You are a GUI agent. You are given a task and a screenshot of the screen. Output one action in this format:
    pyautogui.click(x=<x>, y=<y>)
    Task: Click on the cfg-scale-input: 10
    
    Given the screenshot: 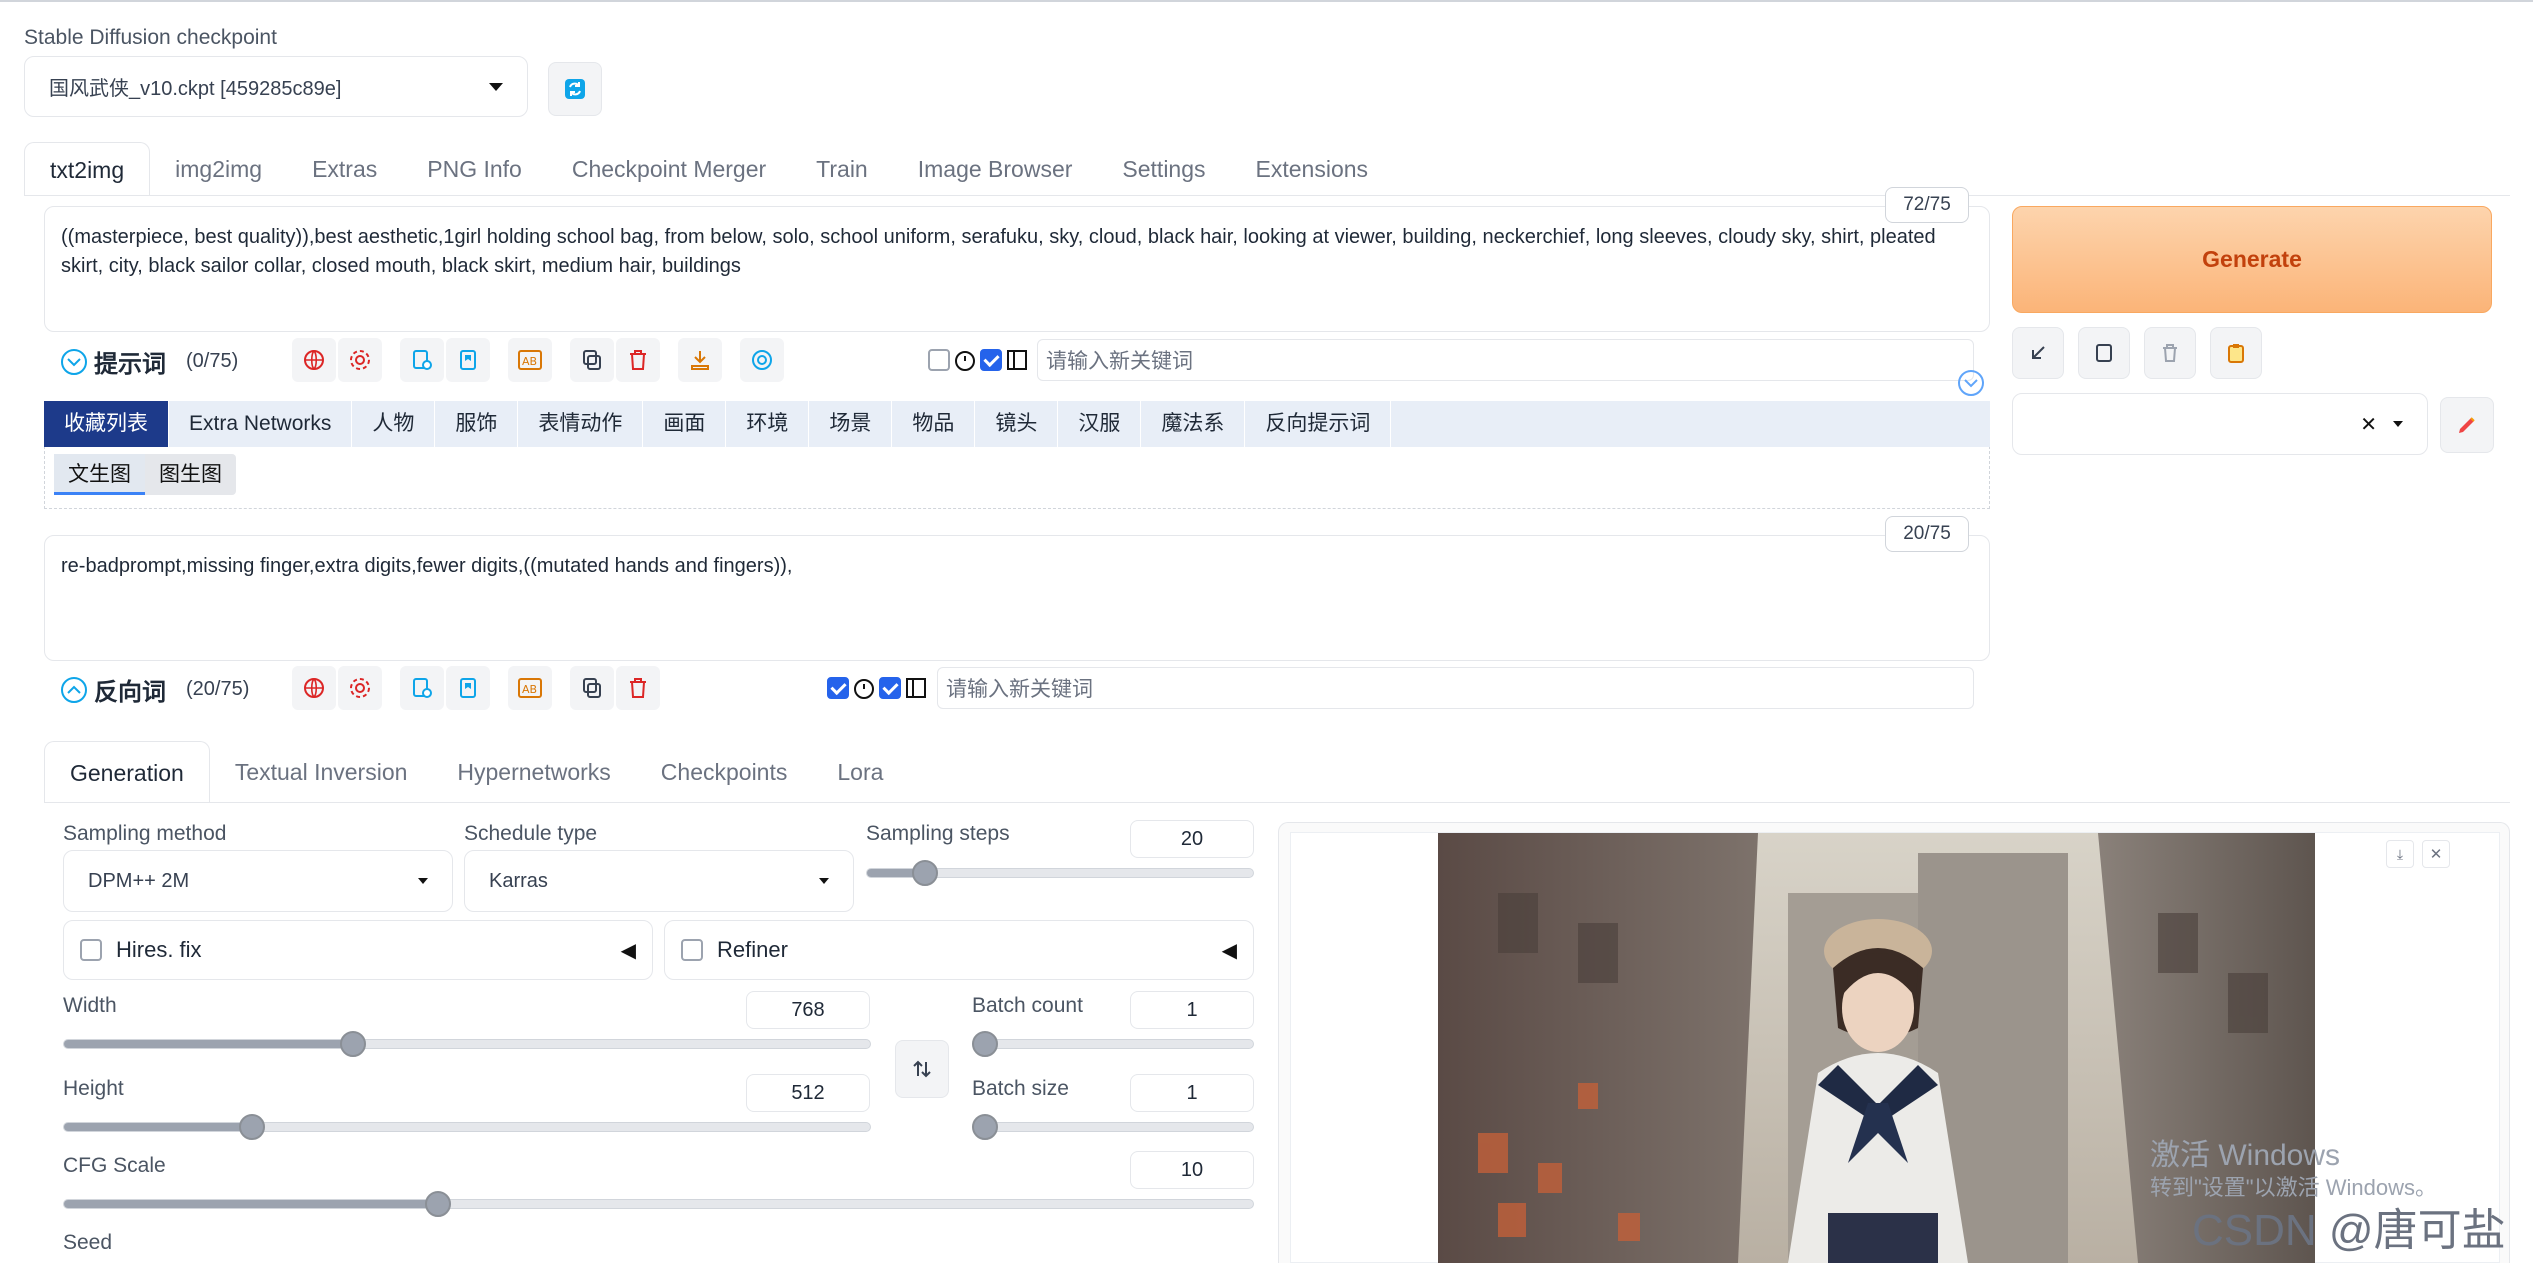 What is the action you would take?
    pyautogui.click(x=1192, y=1170)
    